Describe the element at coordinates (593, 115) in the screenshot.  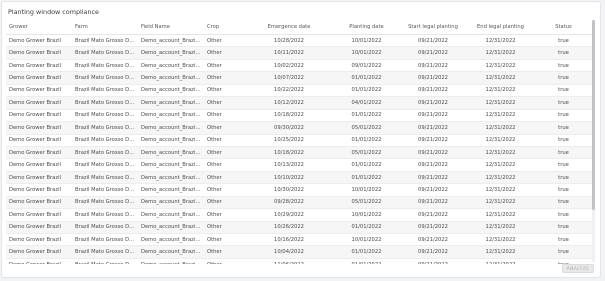
I see `scrollbar-thumb` at that location.